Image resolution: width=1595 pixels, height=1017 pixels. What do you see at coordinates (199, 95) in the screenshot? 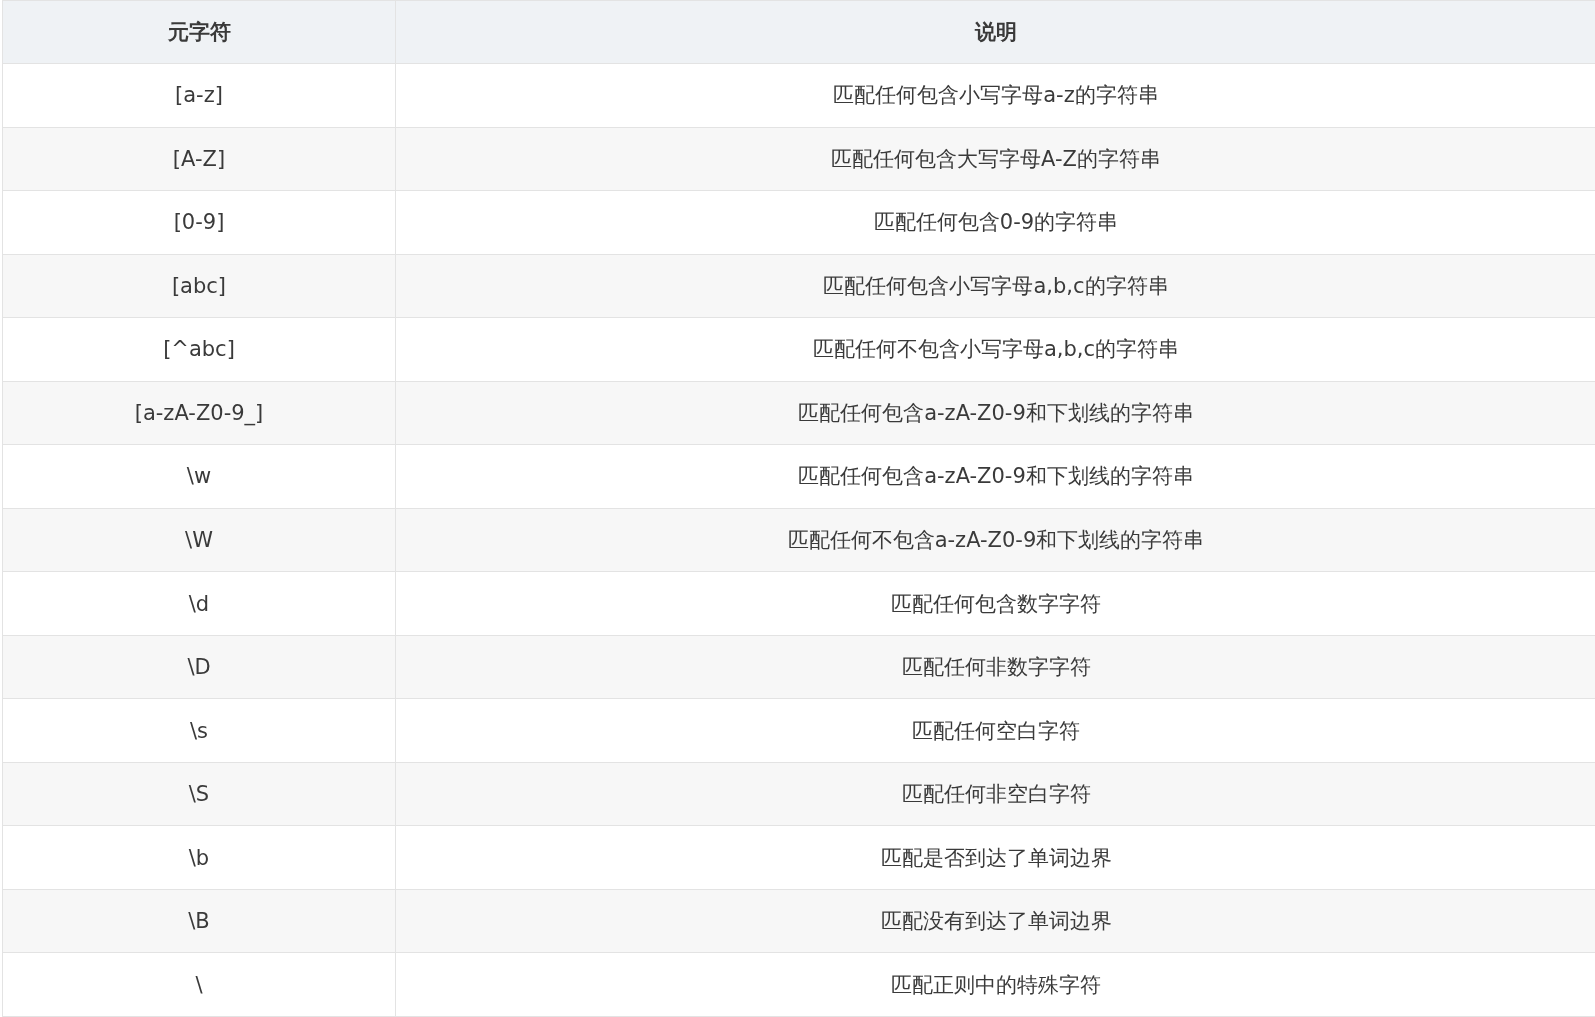
I see `table-cell: [a-z]` at bounding box center [199, 95].